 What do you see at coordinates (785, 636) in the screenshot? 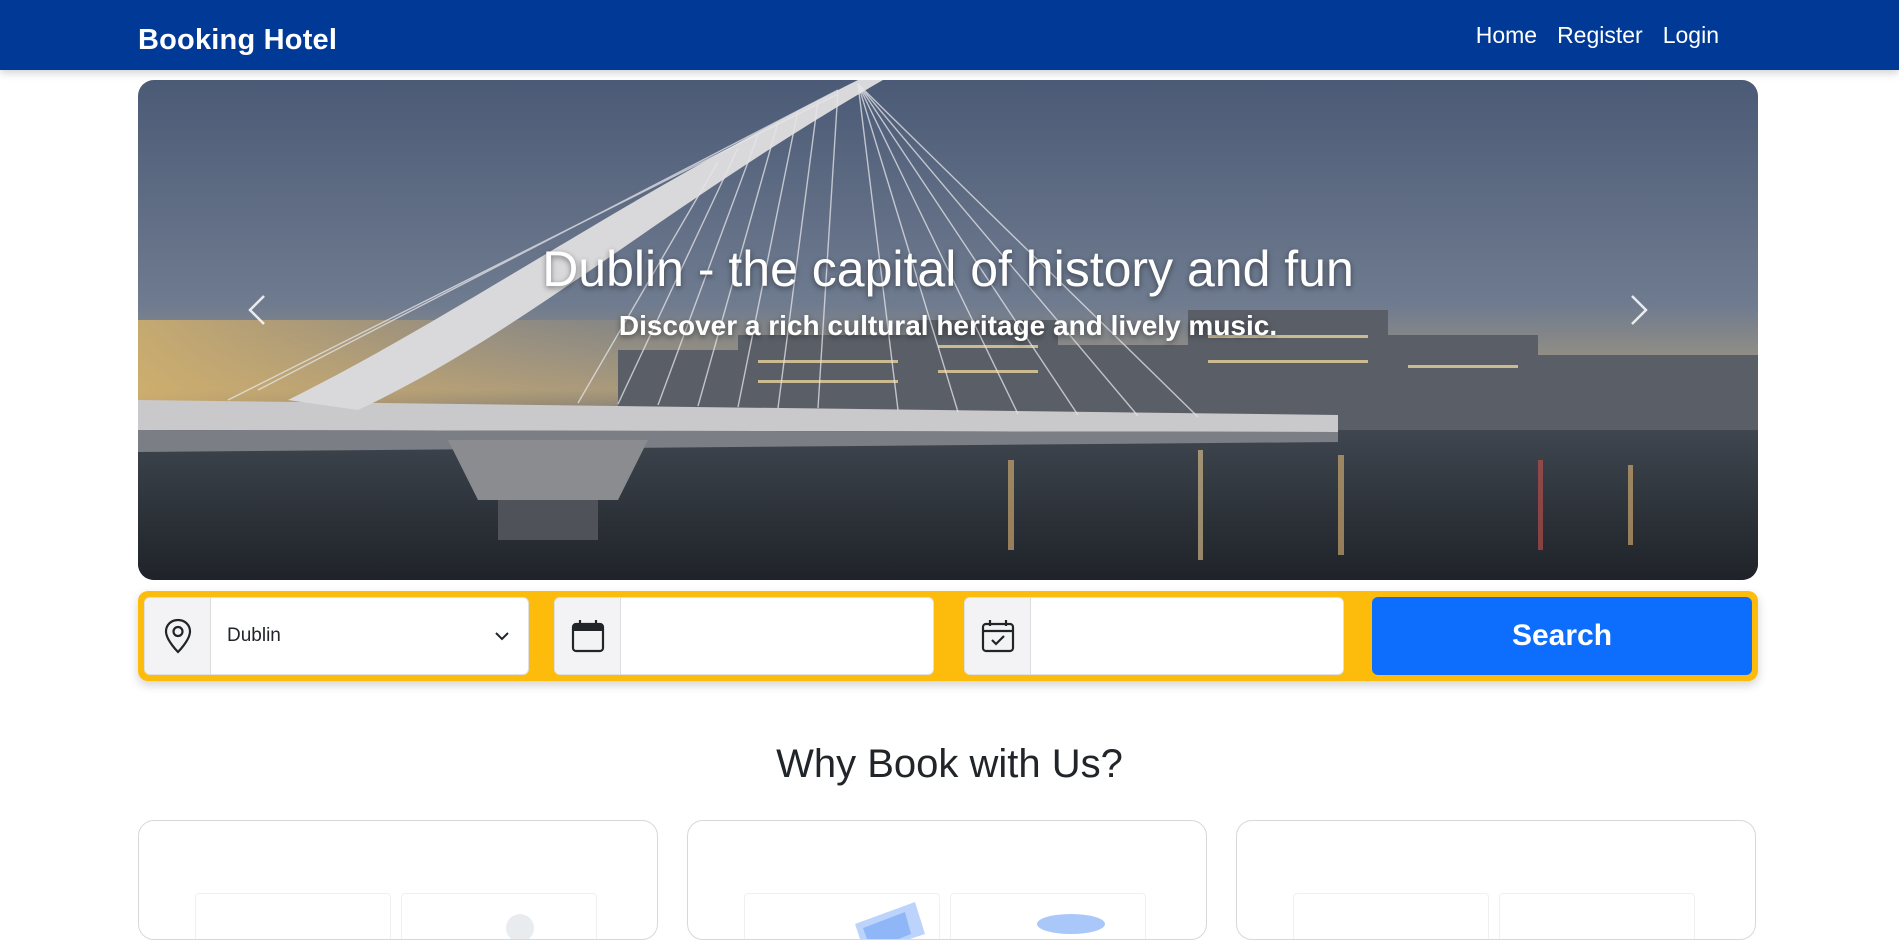
I see `checkin-input` at bounding box center [785, 636].